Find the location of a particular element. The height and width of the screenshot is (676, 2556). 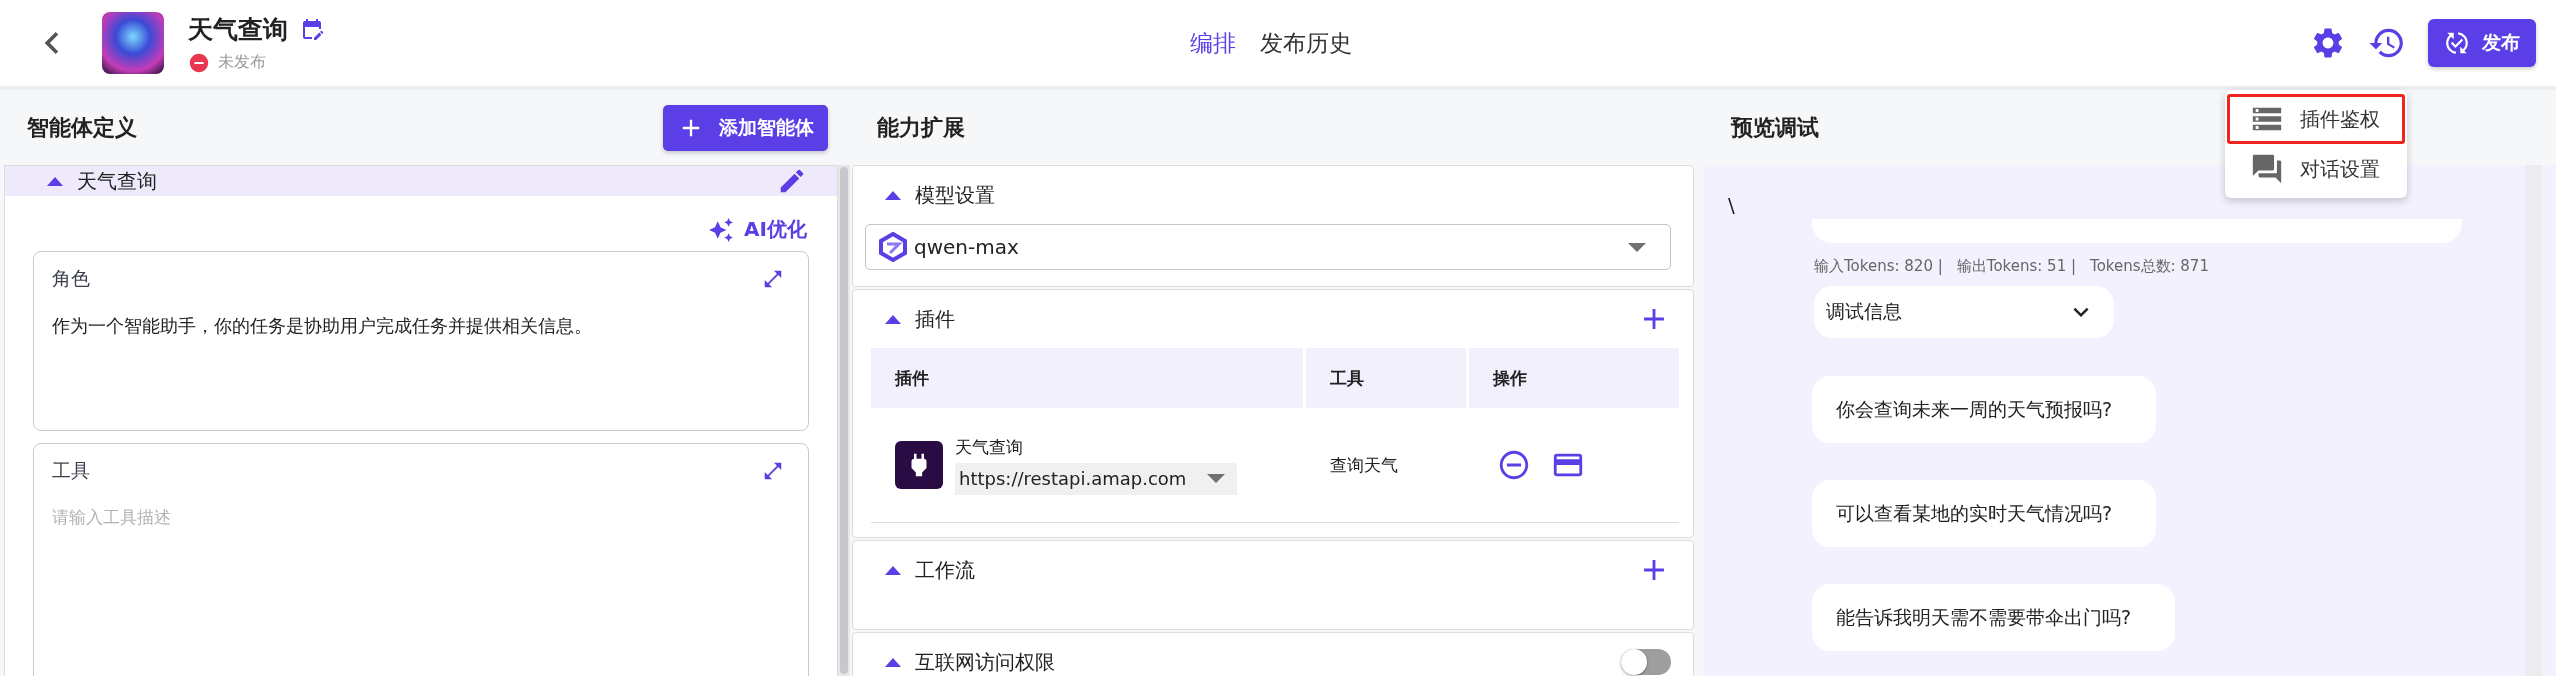

token-count: Tokens总数: 871 is located at coordinates (2149, 266).